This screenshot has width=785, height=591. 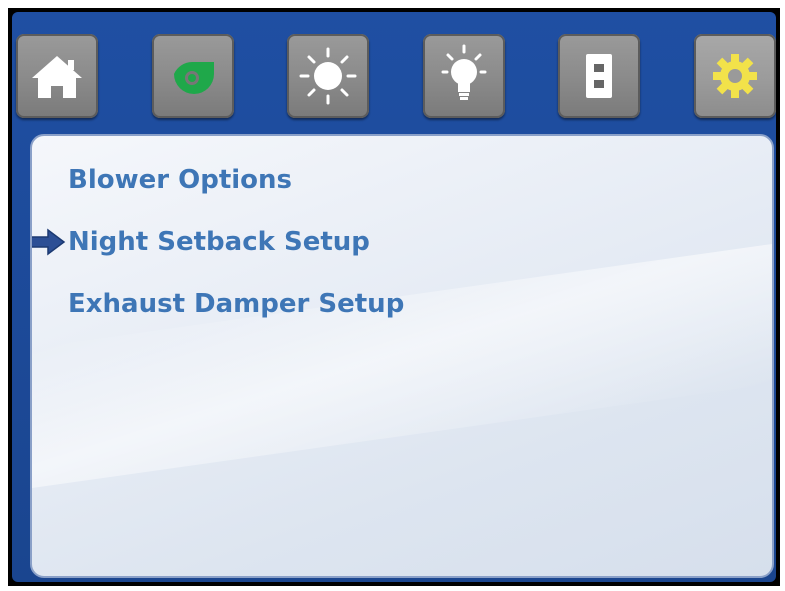 What do you see at coordinates (236, 189) in the screenshot?
I see `menu-item-blower-options: Blower Options` at bounding box center [236, 189].